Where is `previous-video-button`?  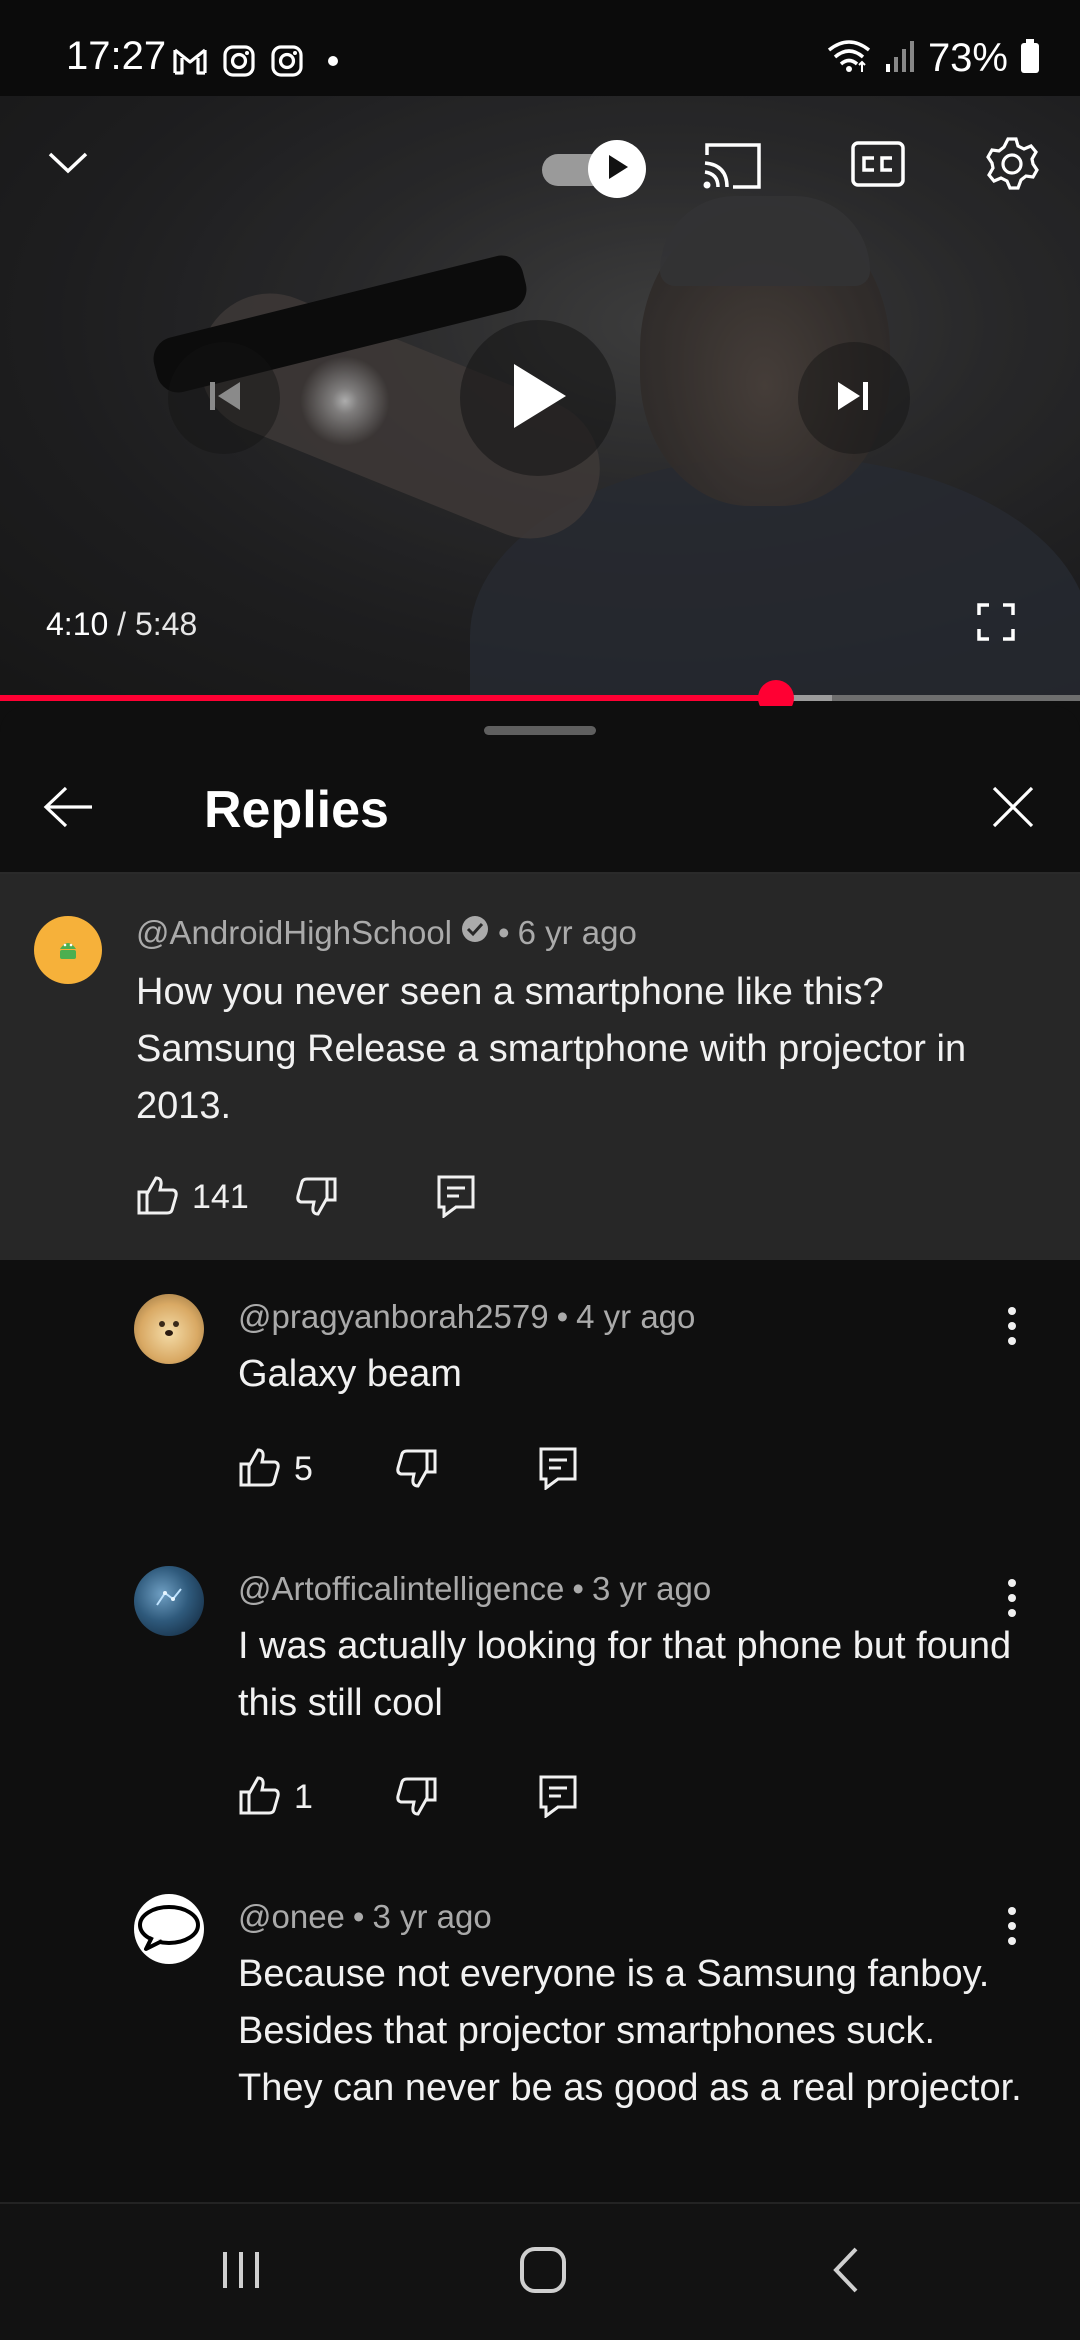
previous-video-button is located at coordinates (224, 398).